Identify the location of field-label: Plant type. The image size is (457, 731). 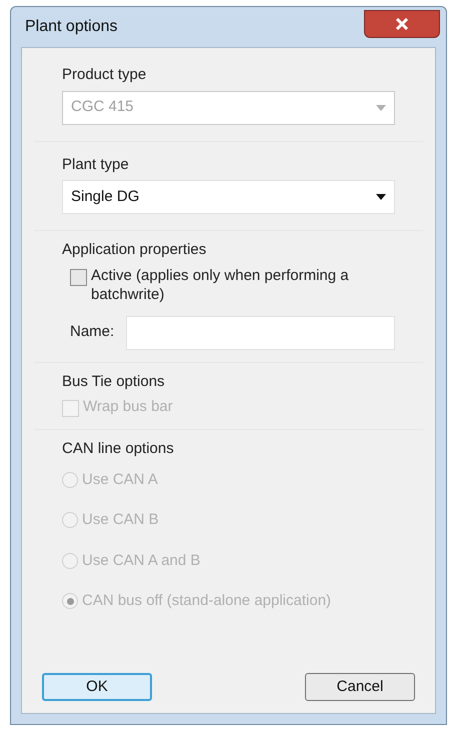
(96, 164).